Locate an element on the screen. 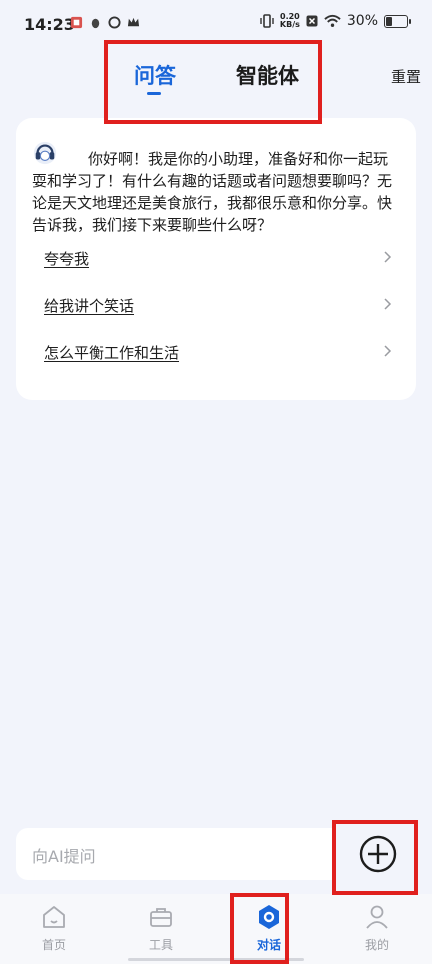  nav-item-chat: 对话 is located at coordinates (269, 927).